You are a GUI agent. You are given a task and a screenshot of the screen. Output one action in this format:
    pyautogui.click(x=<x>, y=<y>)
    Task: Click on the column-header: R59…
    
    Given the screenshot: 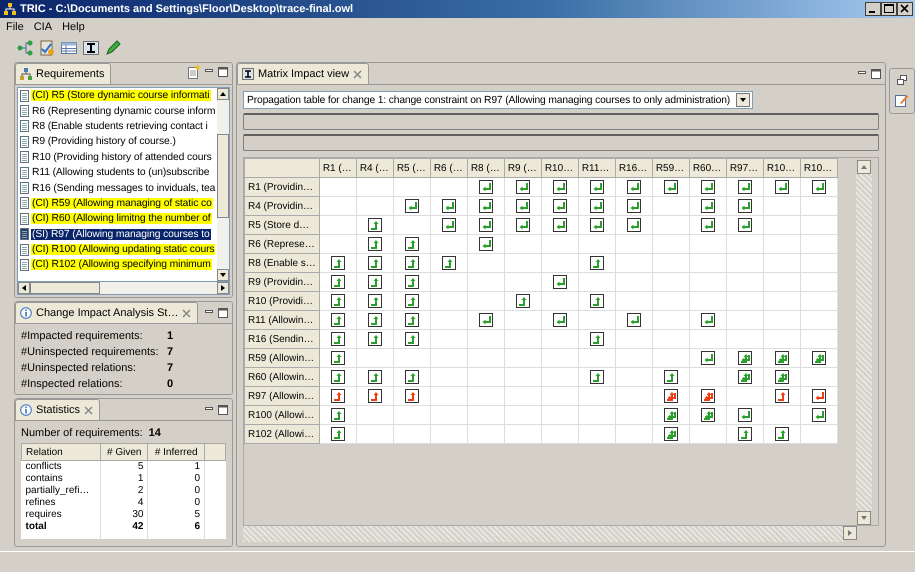 What is the action you would take?
    pyautogui.click(x=671, y=168)
    